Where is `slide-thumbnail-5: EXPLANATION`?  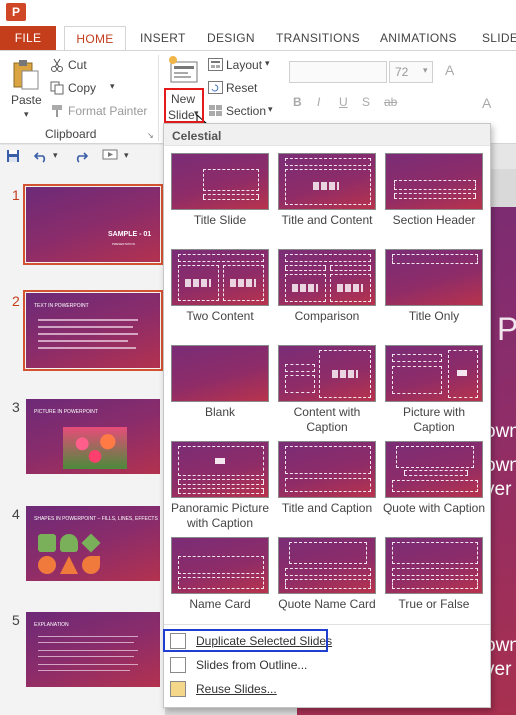 slide-thumbnail-5: EXPLANATION is located at coordinates (93, 649).